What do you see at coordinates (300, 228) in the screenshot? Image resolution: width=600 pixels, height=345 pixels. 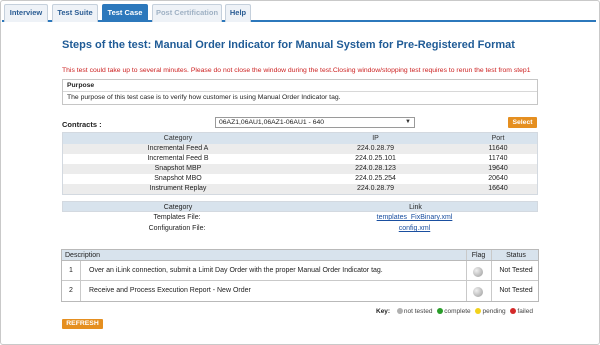 I see `table-row: Configuration File: config.xml` at bounding box center [300, 228].